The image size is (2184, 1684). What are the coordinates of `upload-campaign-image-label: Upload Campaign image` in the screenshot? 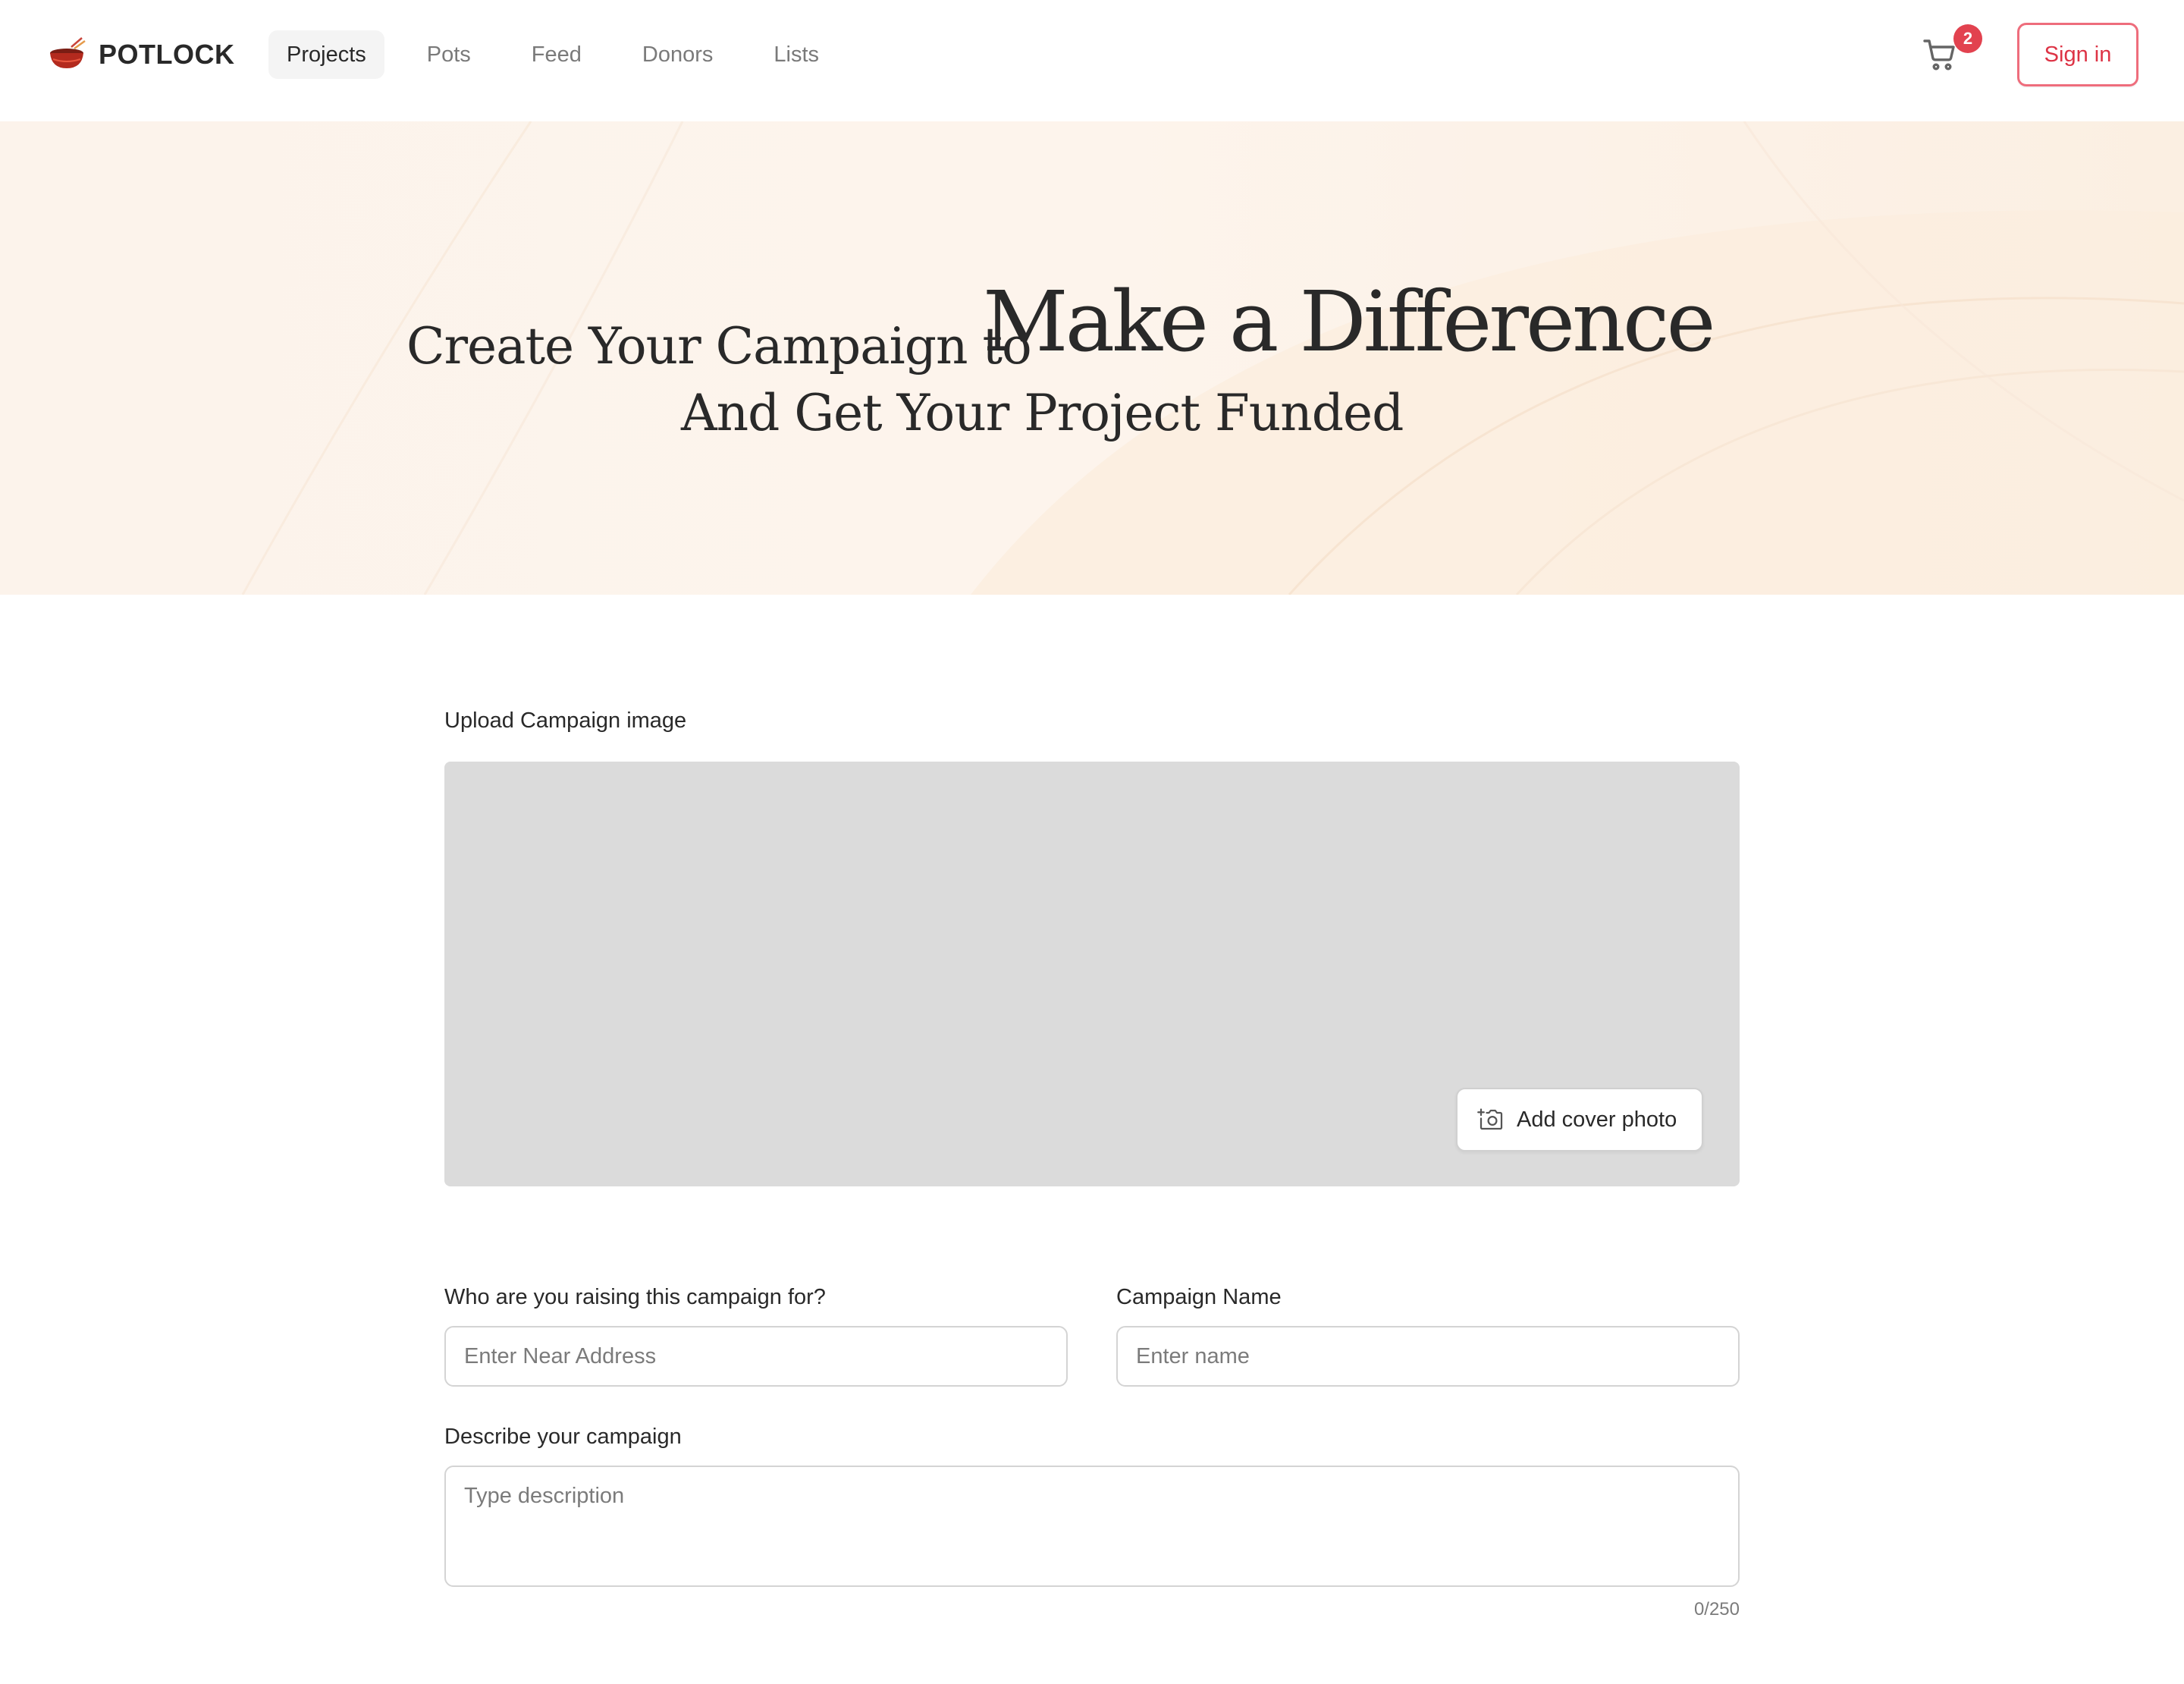 It's located at (565, 720).